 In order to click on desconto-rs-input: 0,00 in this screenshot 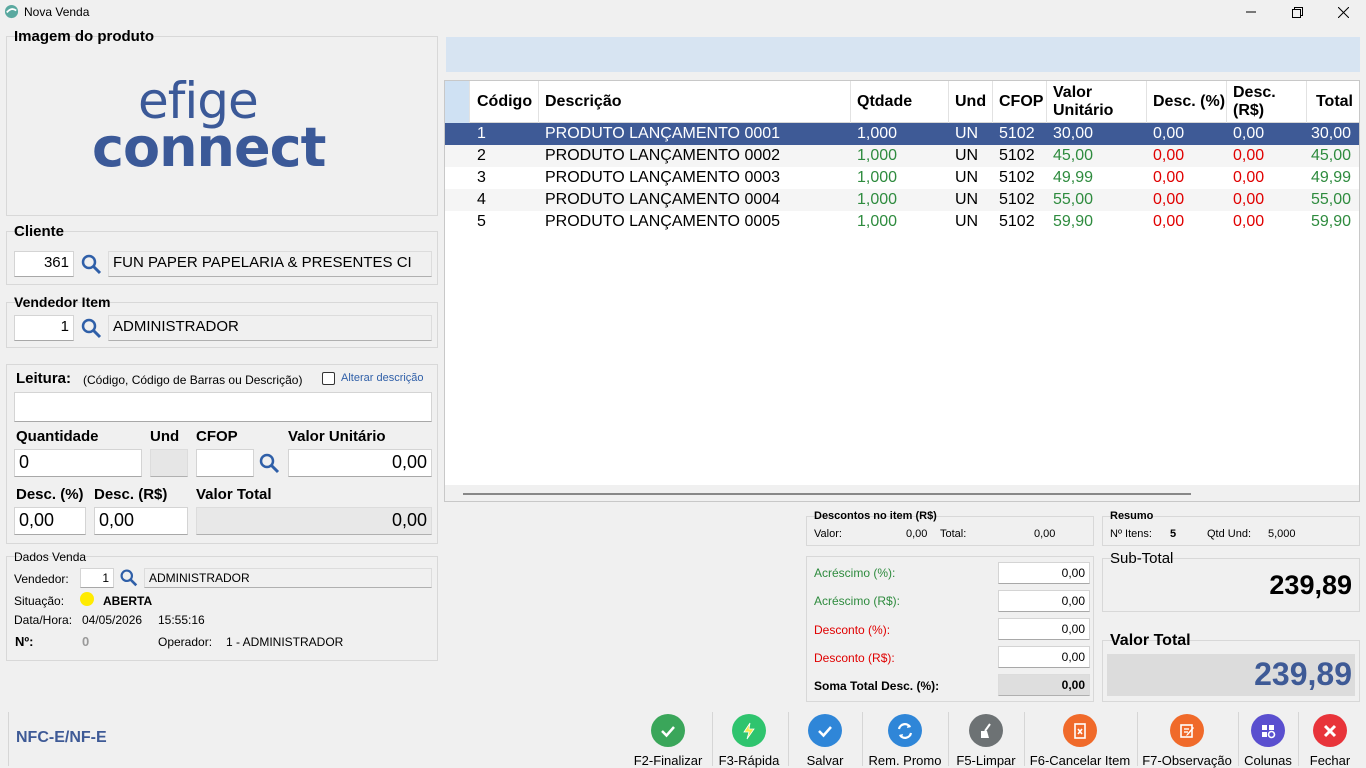, I will do `click(1044, 657)`.